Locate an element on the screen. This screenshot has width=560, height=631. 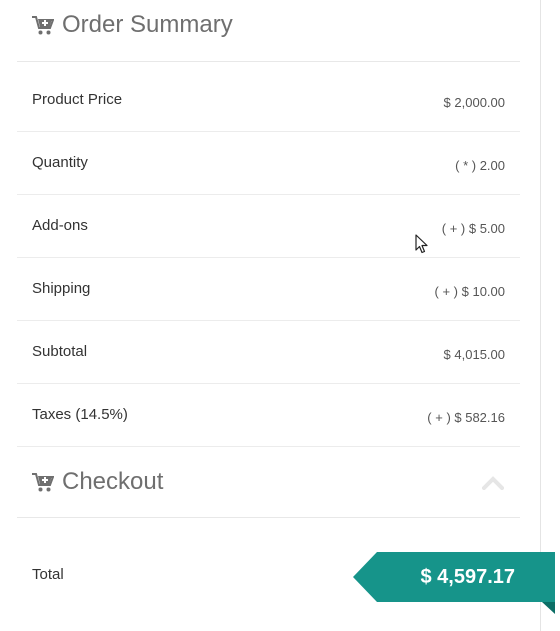
row-value: ( + ) $ 5.00 is located at coordinates (473, 228).